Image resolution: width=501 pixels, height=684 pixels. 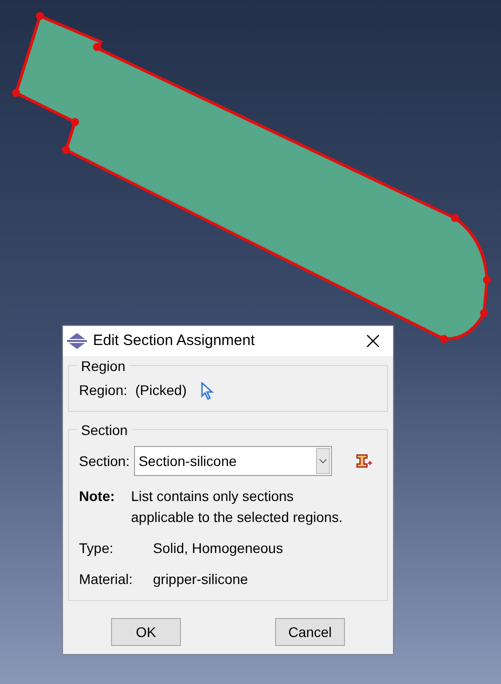 What do you see at coordinates (77, 341) in the screenshot?
I see `app-icon` at bounding box center [77, 341].